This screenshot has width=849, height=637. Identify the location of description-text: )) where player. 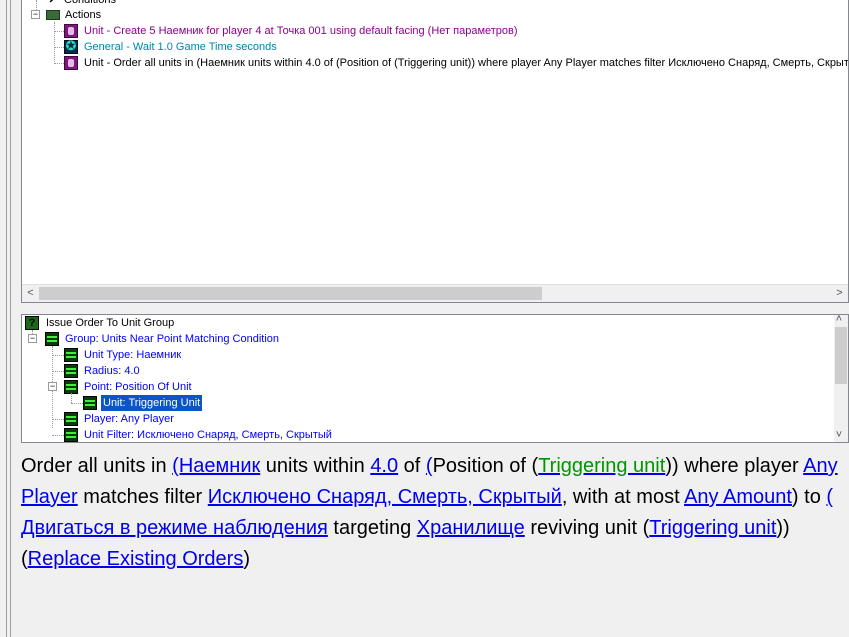
(734, 466).